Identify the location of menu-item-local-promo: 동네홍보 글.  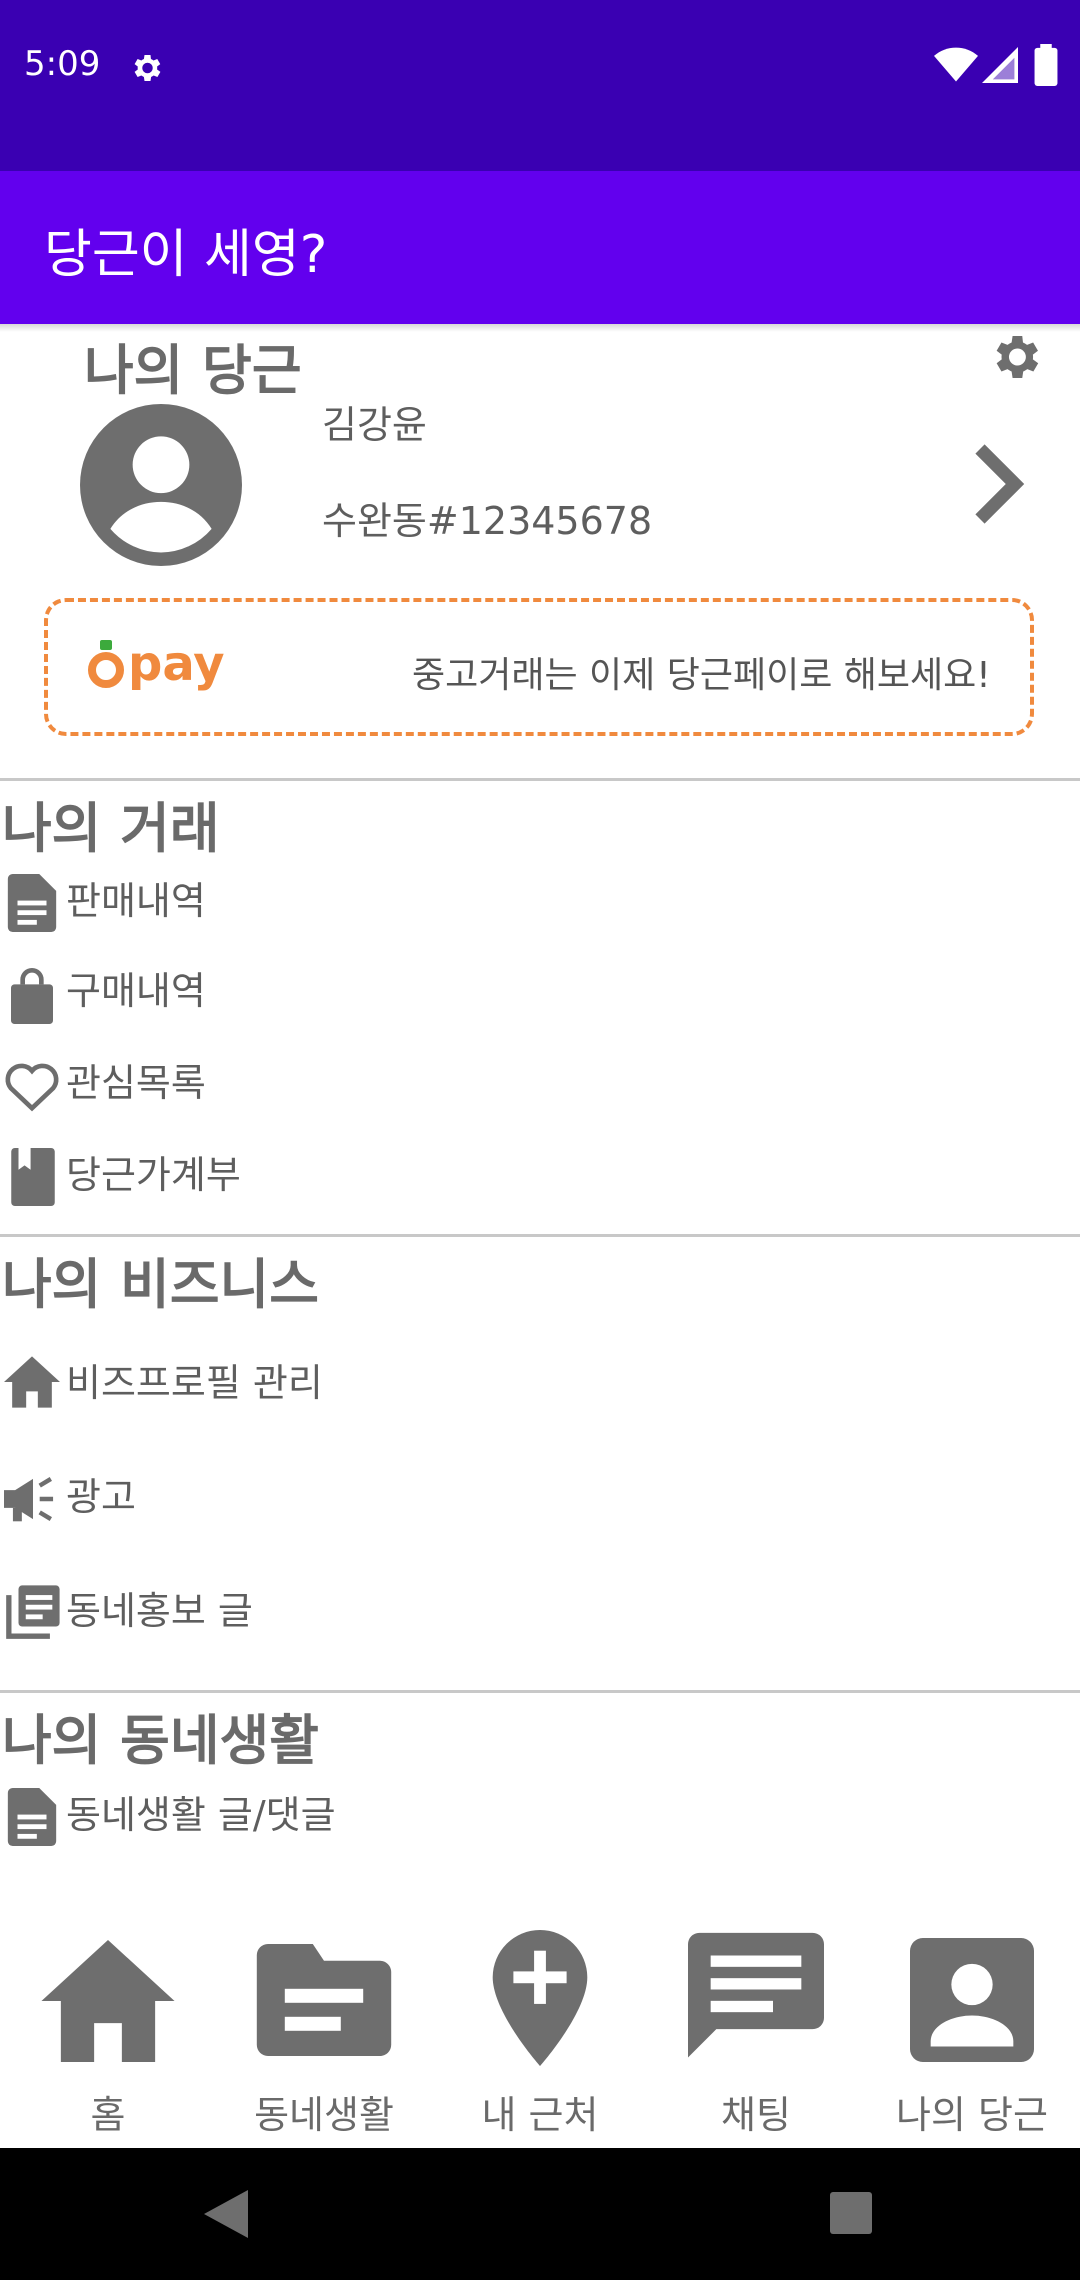
(540, 1613).